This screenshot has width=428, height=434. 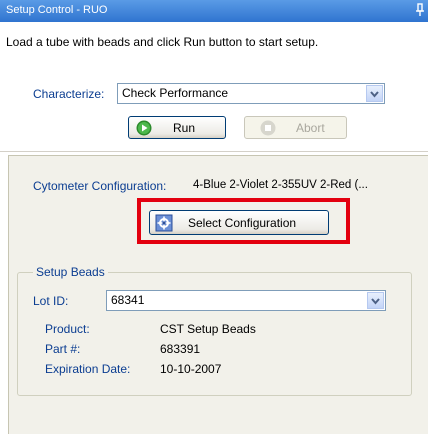 I want to click on run-label: Run, so click(x=184, y=128).